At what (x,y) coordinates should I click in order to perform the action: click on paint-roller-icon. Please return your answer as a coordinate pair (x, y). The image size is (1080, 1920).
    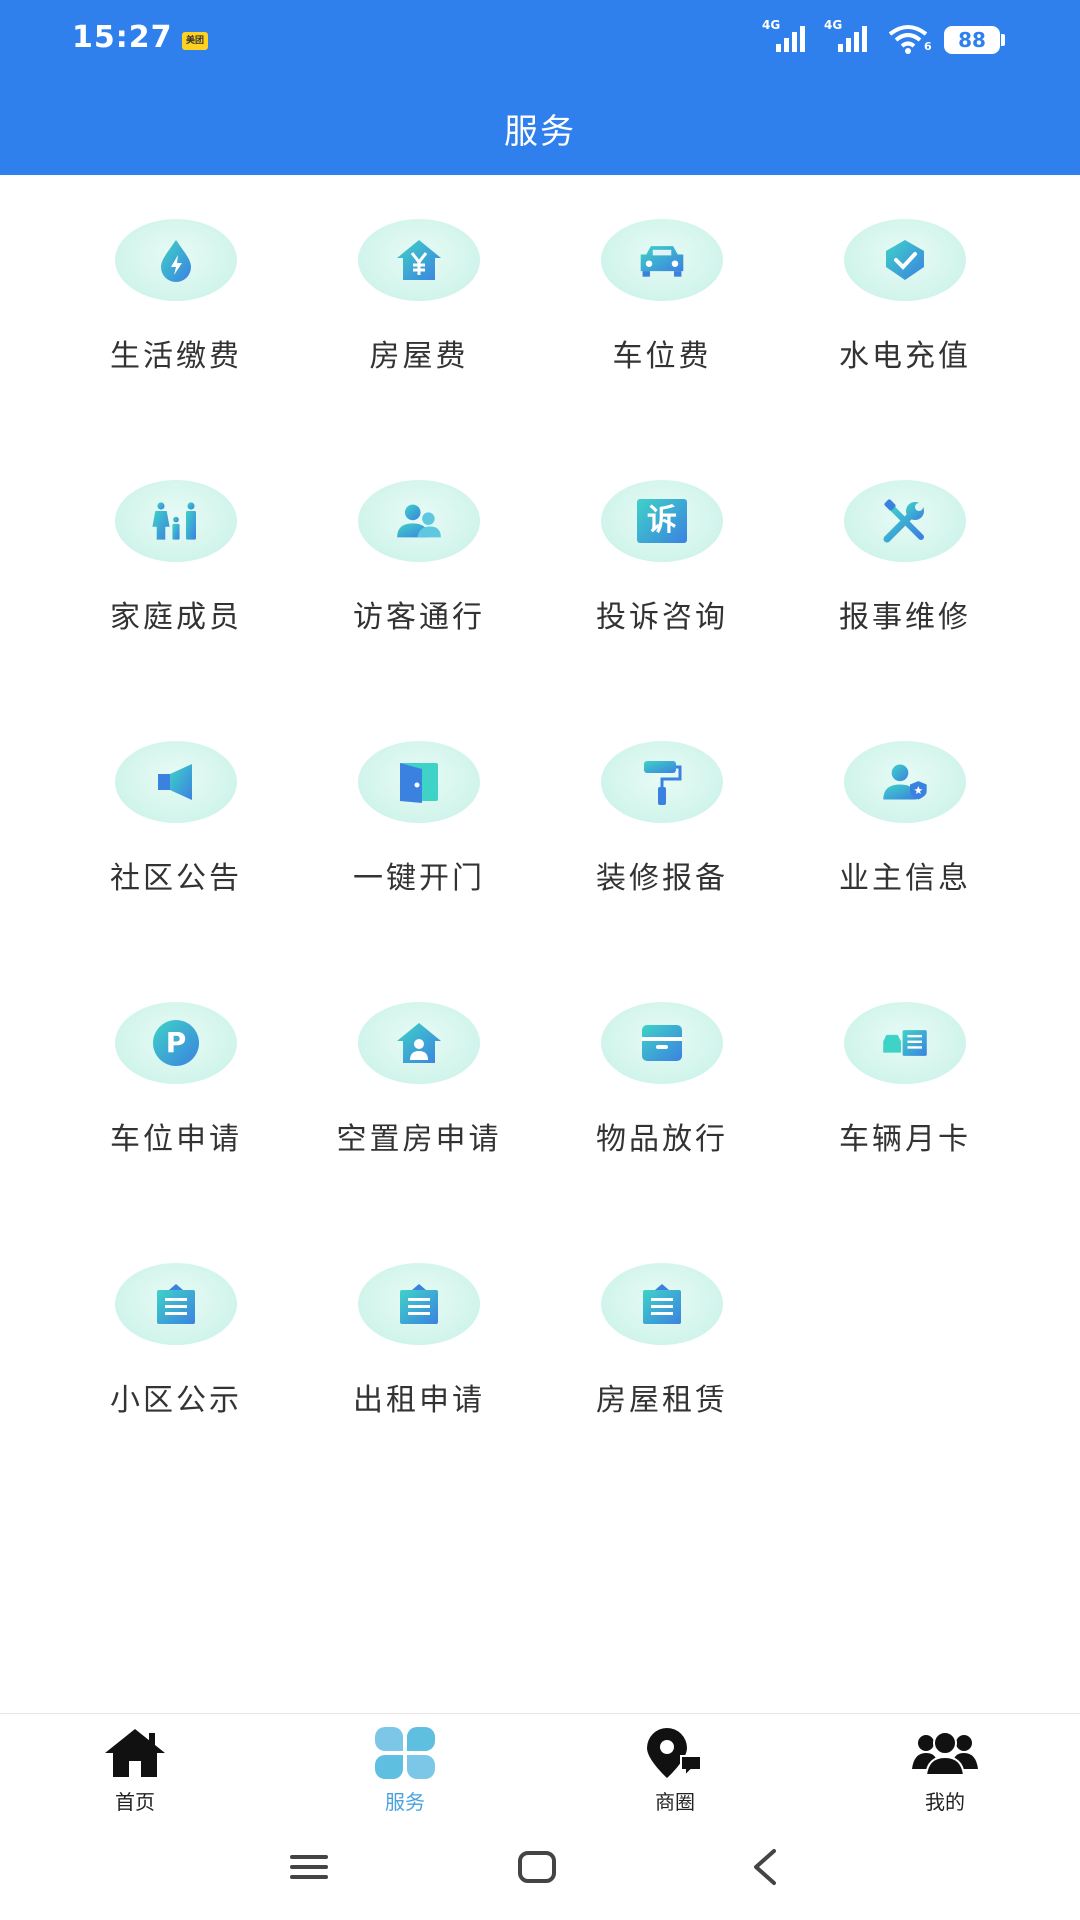
    Looking at the image, I should click on (662, 782).